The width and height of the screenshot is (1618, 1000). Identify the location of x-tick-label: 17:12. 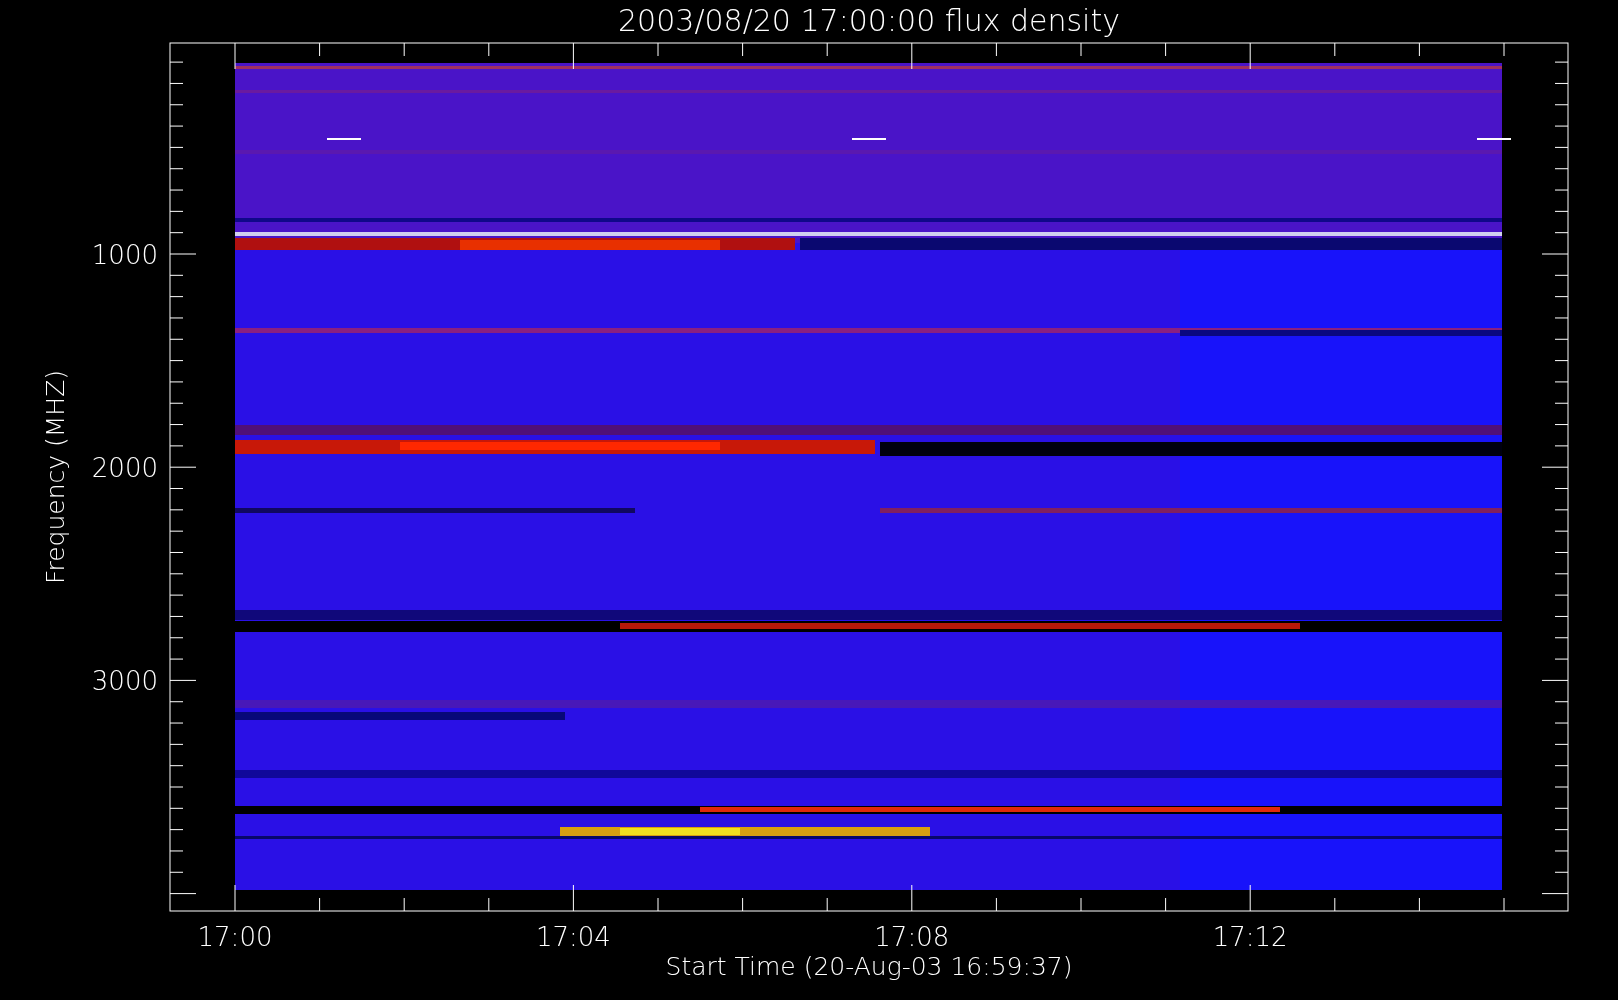
(1250, 937).